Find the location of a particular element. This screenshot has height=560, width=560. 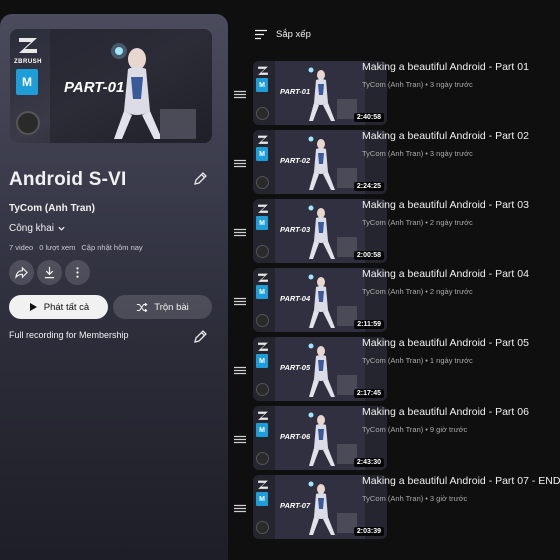

play-icon is located at coordinates (33, 307).